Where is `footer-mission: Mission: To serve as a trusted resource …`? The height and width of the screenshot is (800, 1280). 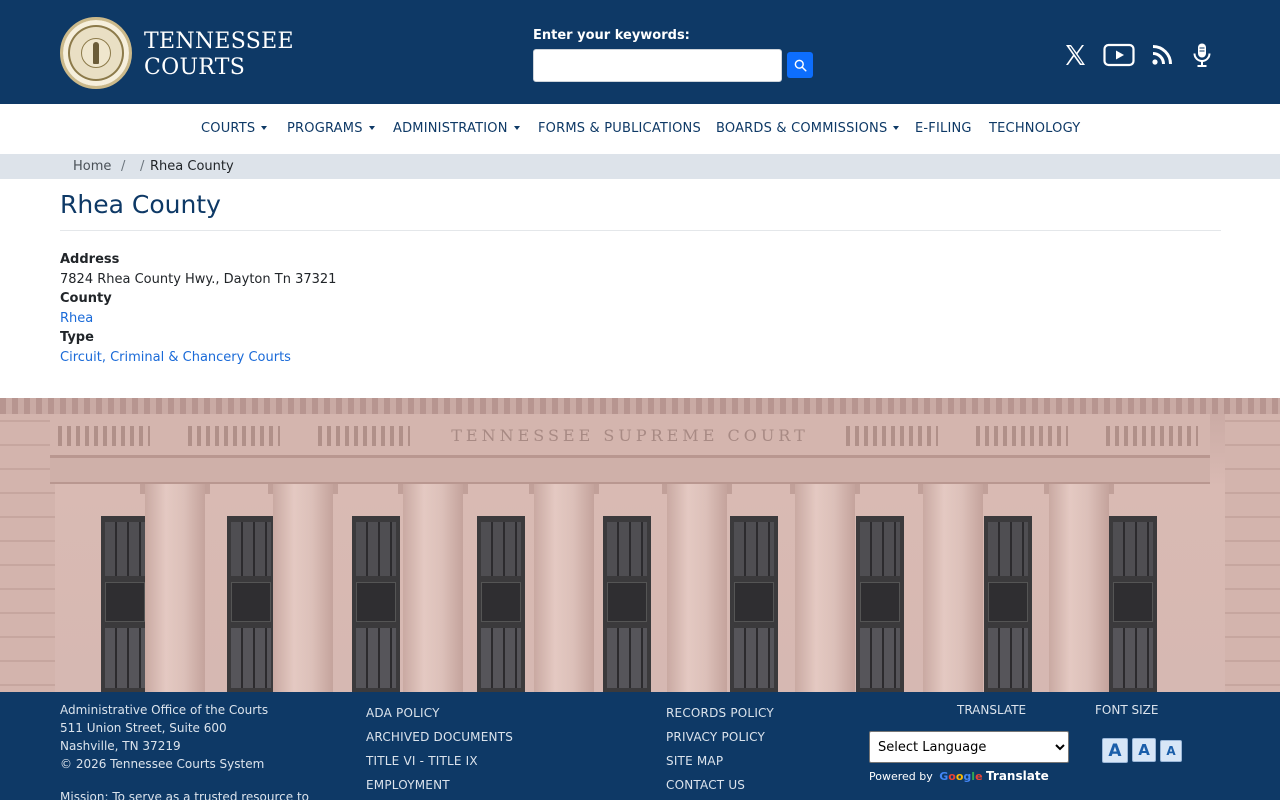
footer-mission: Mission: To serve as a trusted resource … is located at coordinates (185, 795).